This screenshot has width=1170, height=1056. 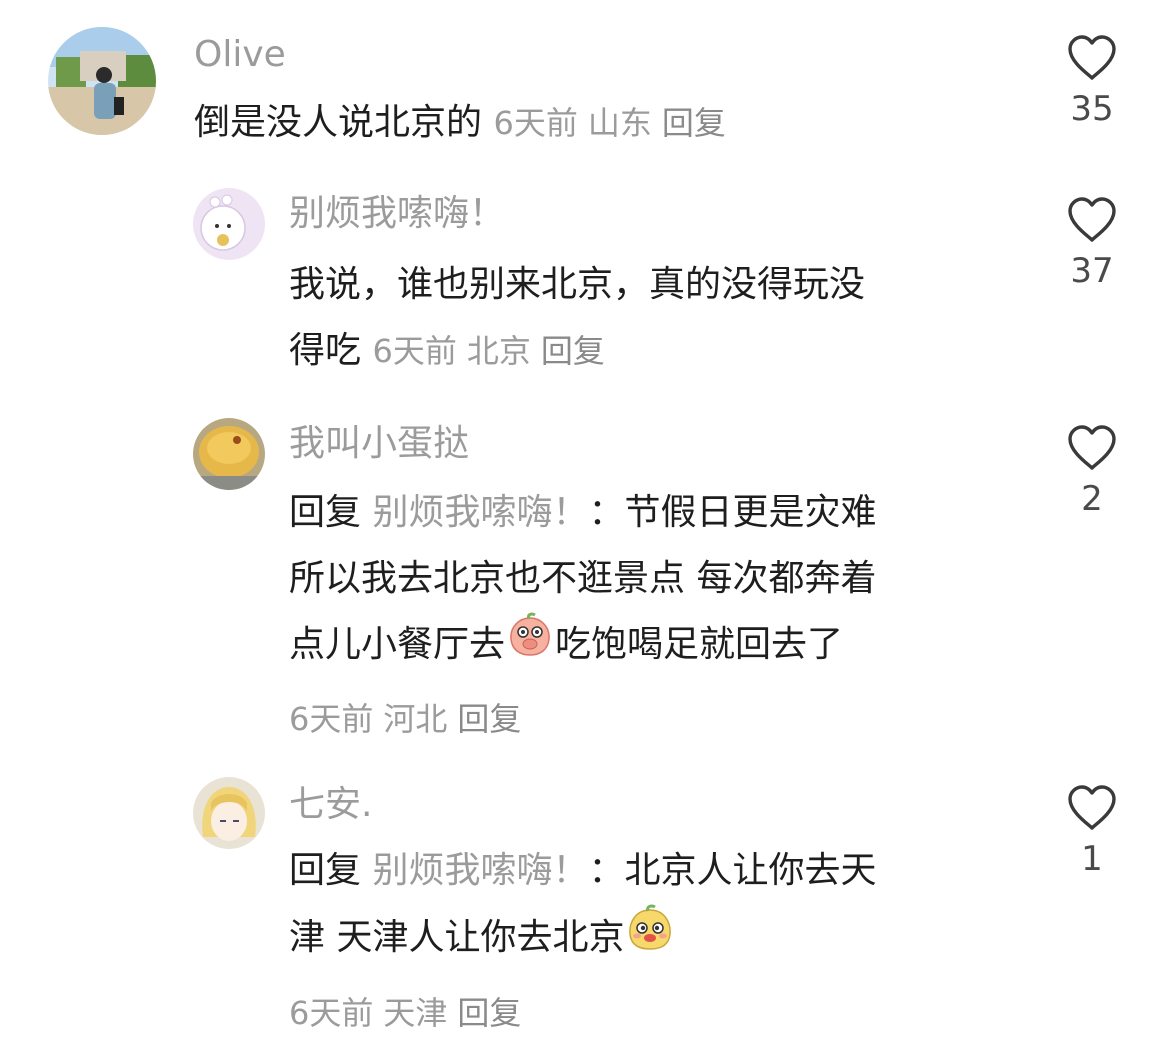 What do you see at coordinates (415, 1013) in the screenshot?
I see `location: 天津` at bounding box center [415, 1013].